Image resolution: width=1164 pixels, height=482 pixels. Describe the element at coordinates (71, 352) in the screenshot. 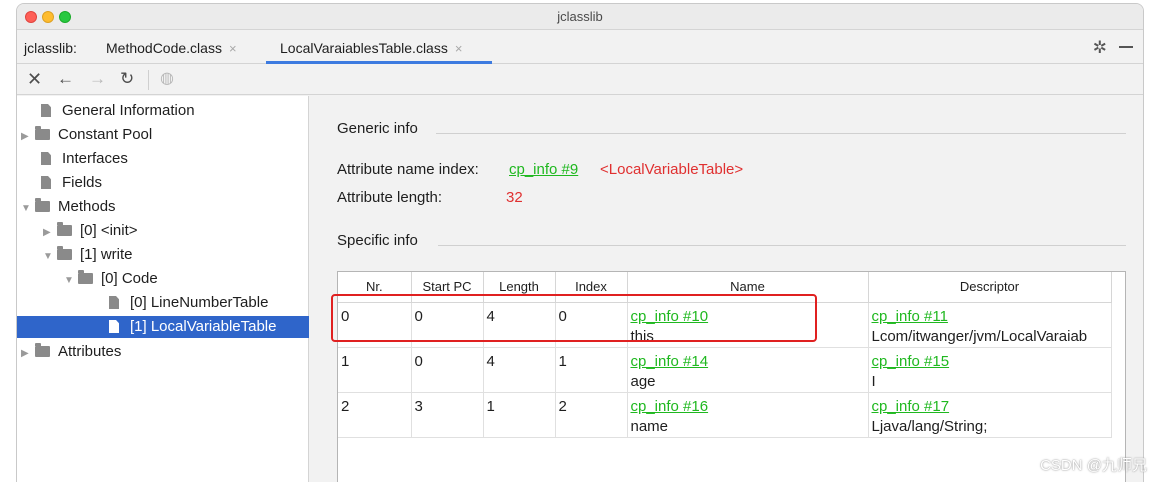

I see `tree-node-attributes: ▶ Attributes` at that location.